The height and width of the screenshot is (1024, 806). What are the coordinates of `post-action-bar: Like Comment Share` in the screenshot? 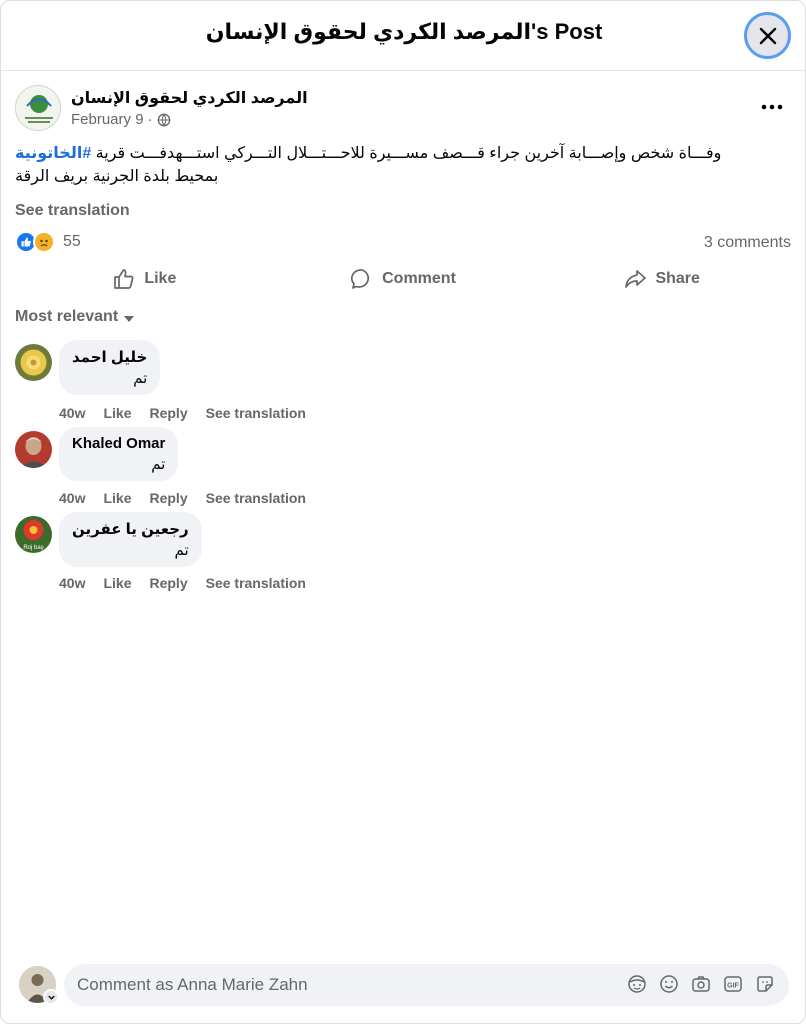 It's located at (403, 279).